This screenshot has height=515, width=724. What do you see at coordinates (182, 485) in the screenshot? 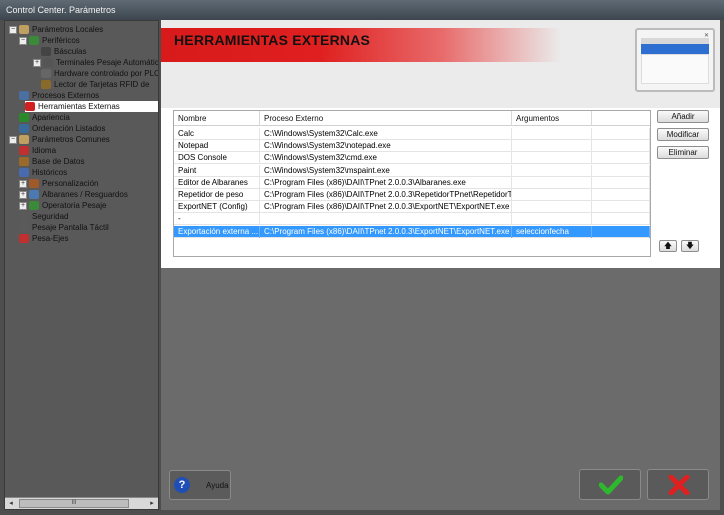
I see `help-icon: ?` at bounding box center [182, 485].